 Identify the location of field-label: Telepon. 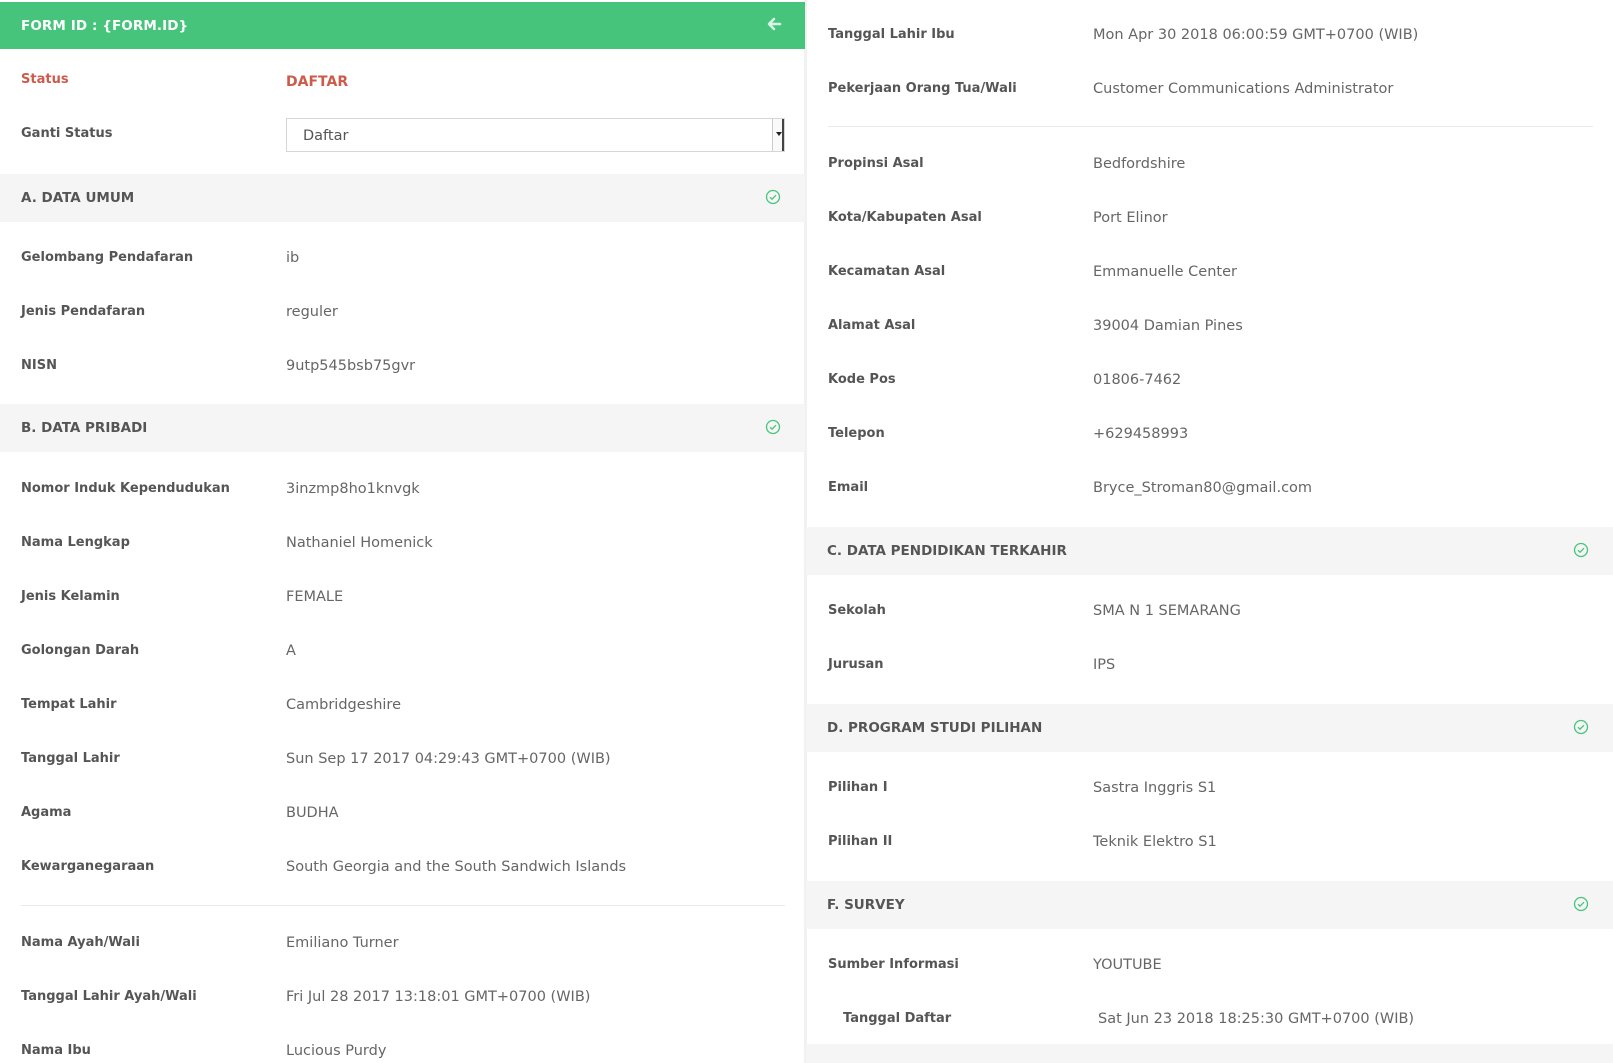
(856, 433).